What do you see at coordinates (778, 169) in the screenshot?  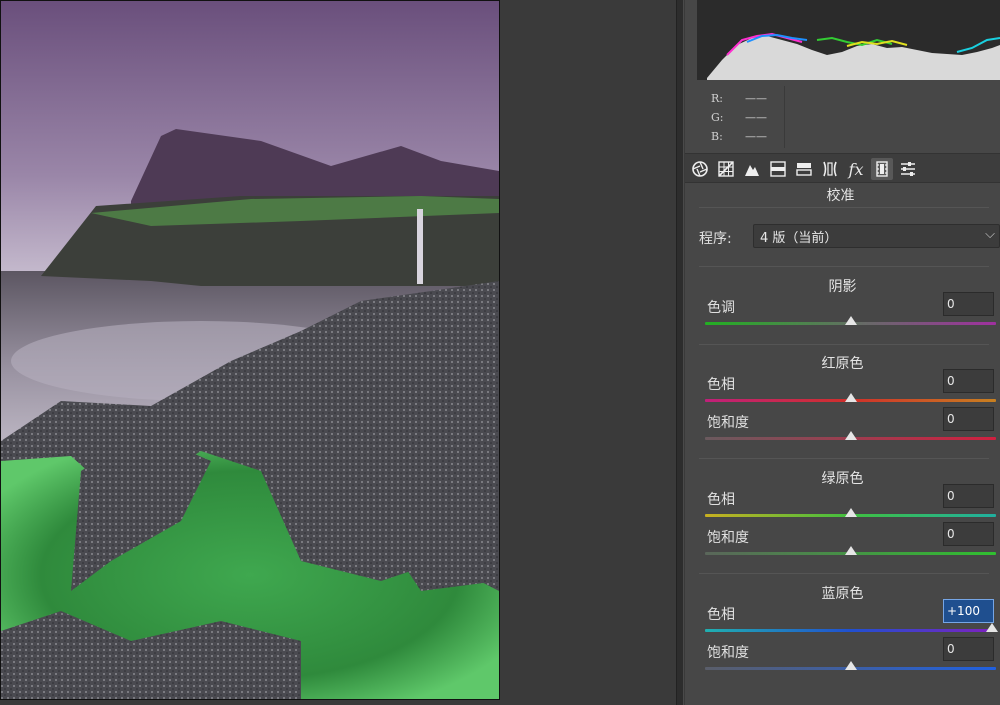 I see `hsl-icon` at bounding box center [778, 169].